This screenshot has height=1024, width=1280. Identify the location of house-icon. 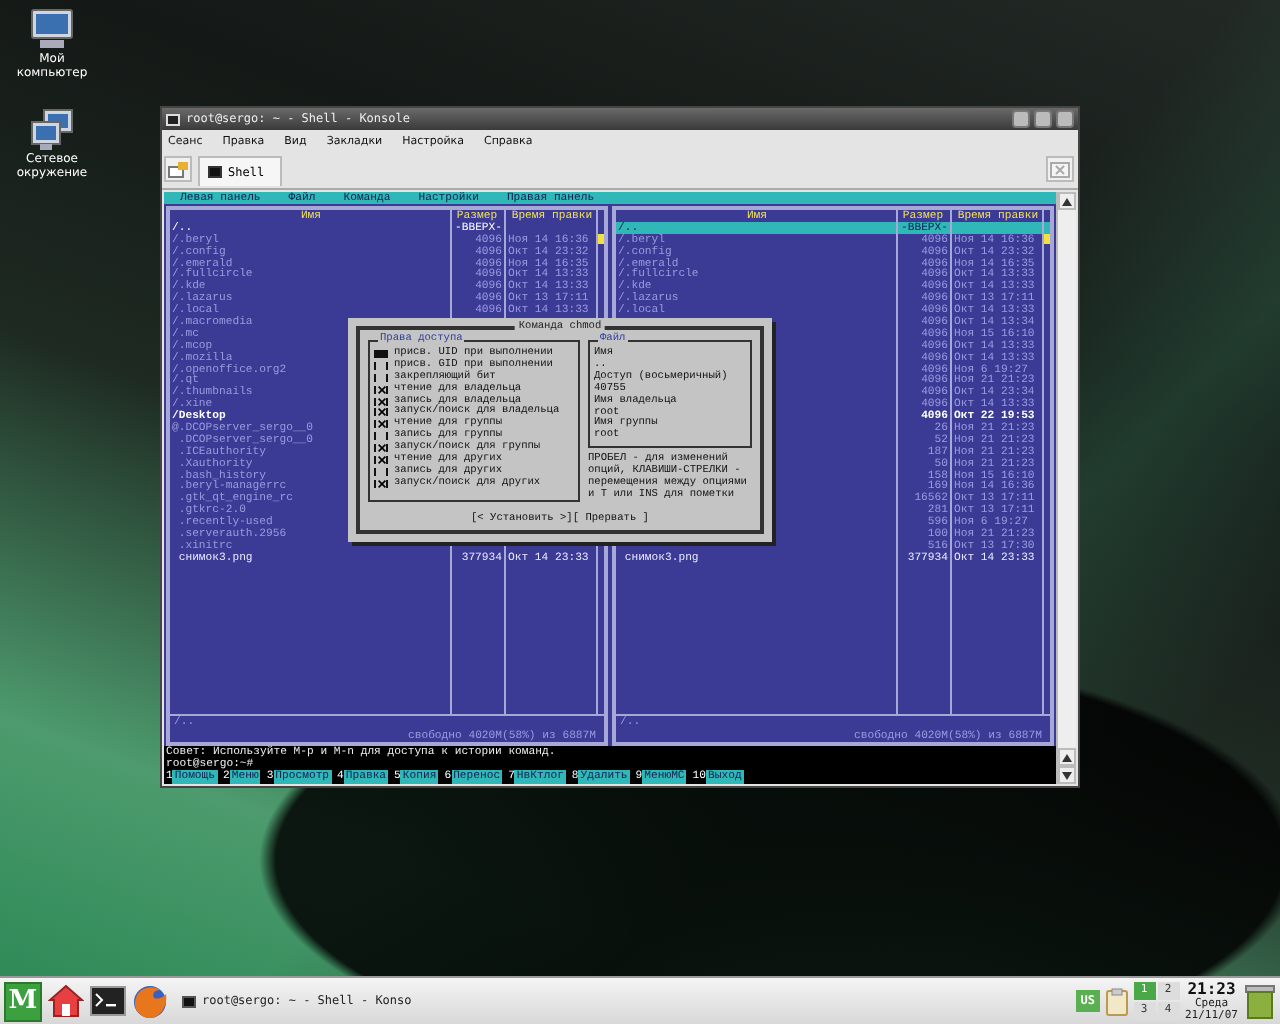
(66, 1001).